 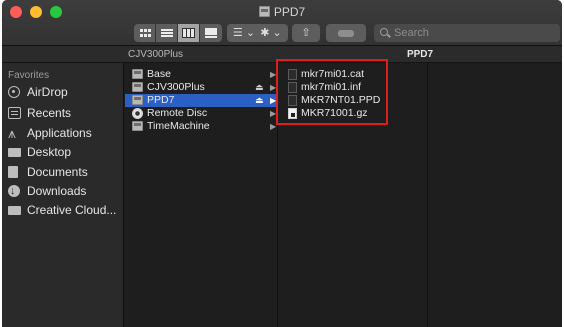 I want to click on tag-icon, so click(x=346, y=33).